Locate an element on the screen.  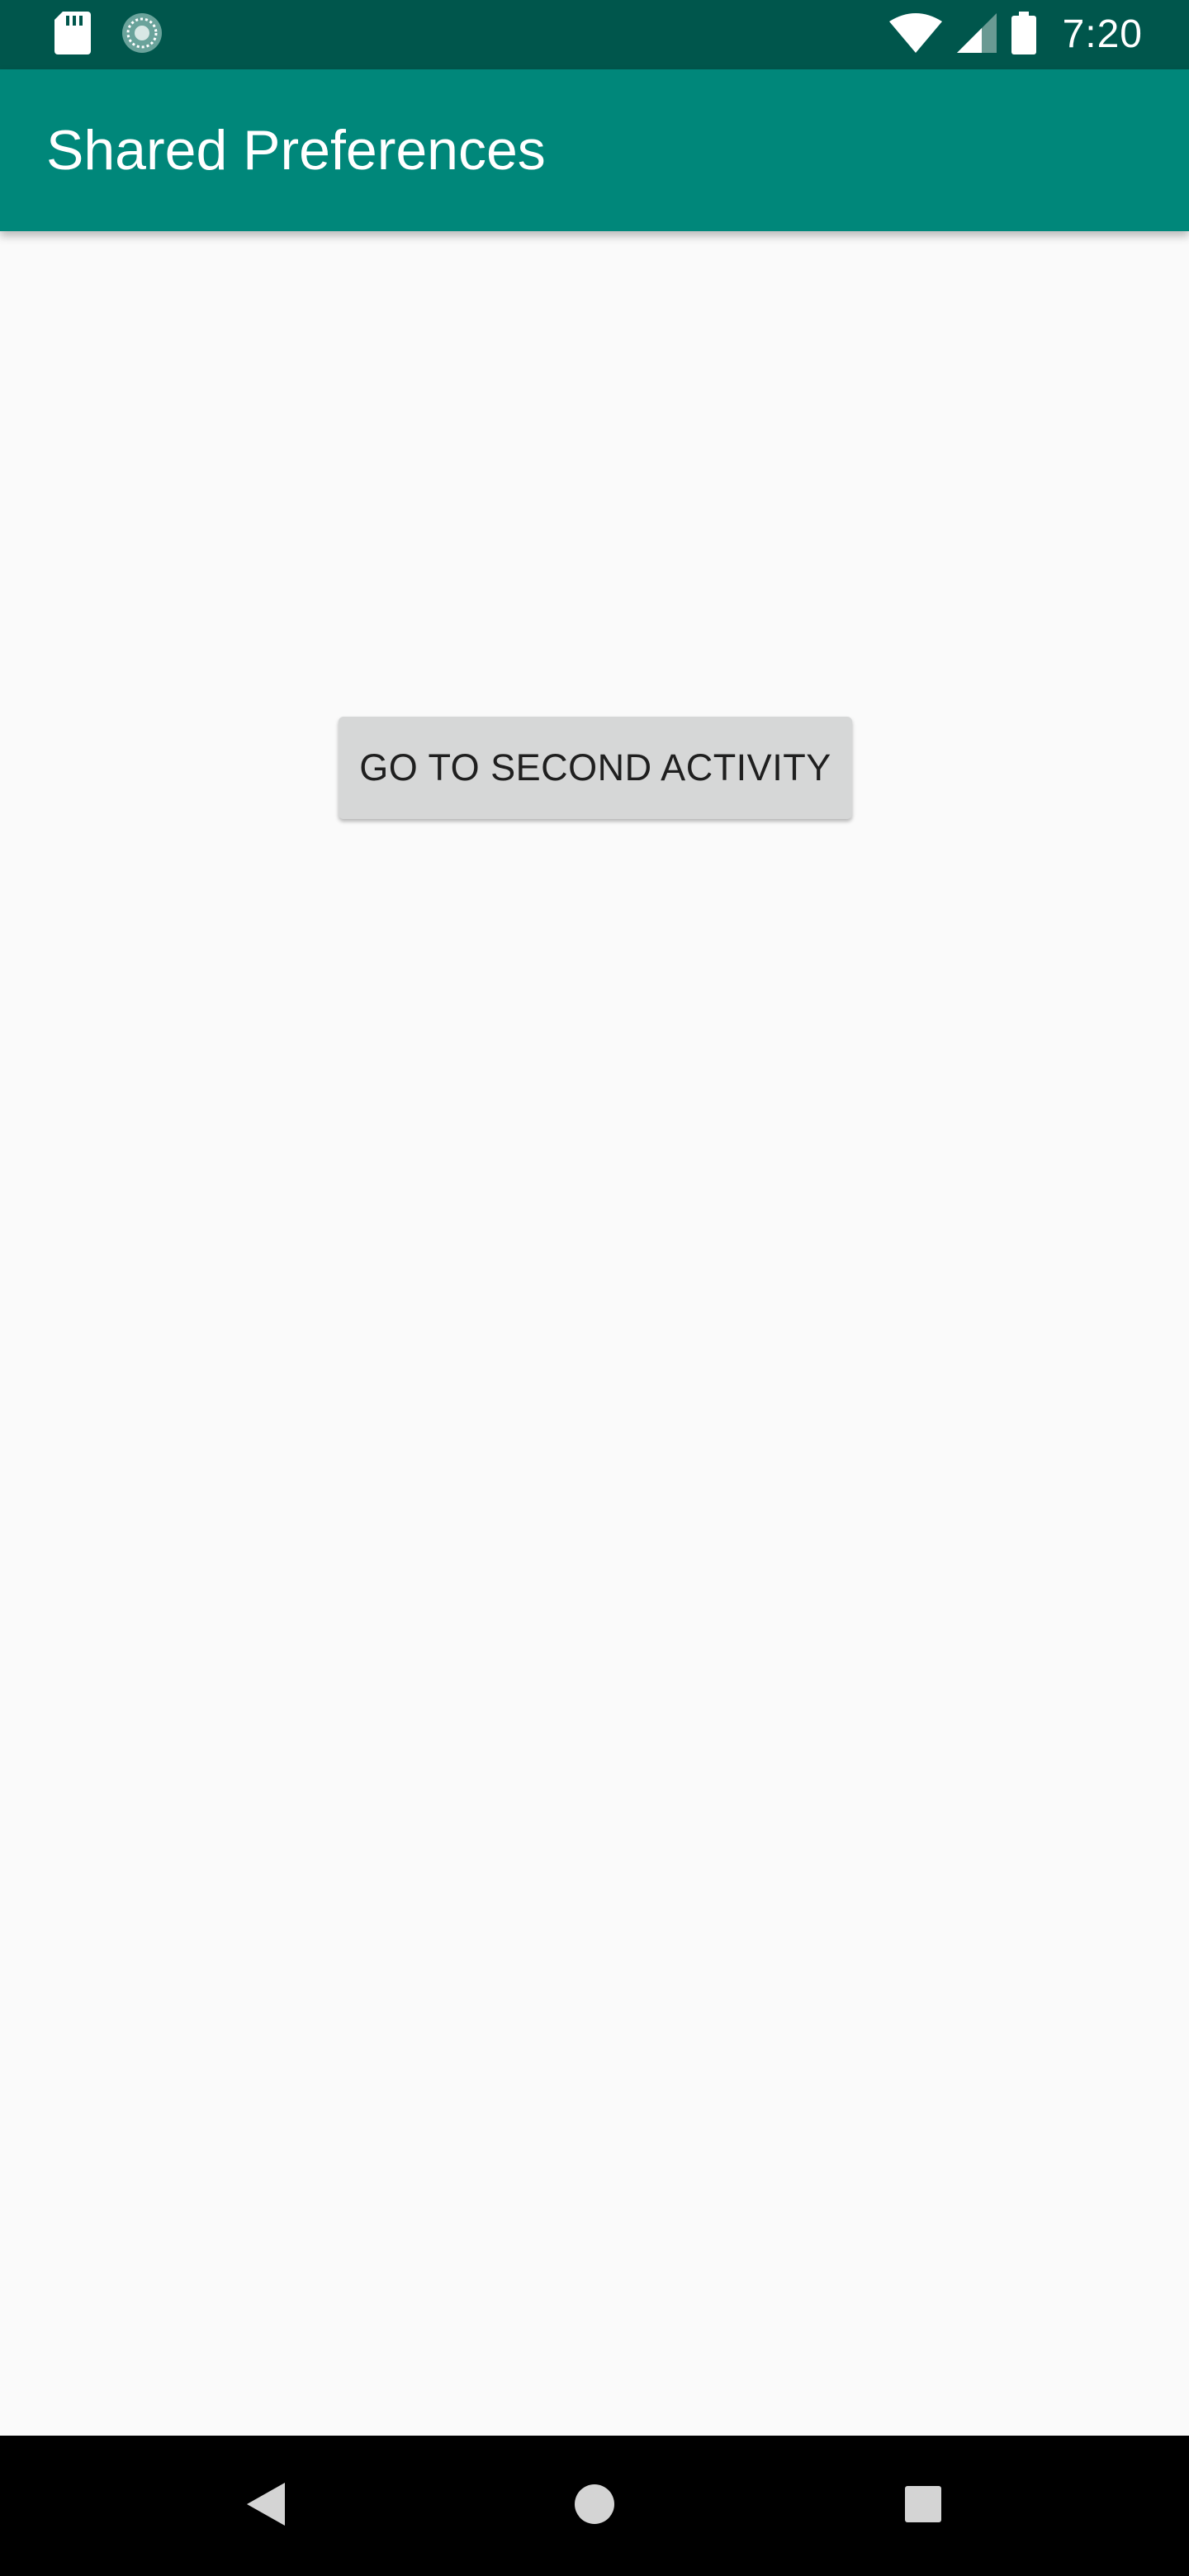
go-to-second-activity-button: GO TO SECOND ACTIVITY is located at coordinates (595, 768).